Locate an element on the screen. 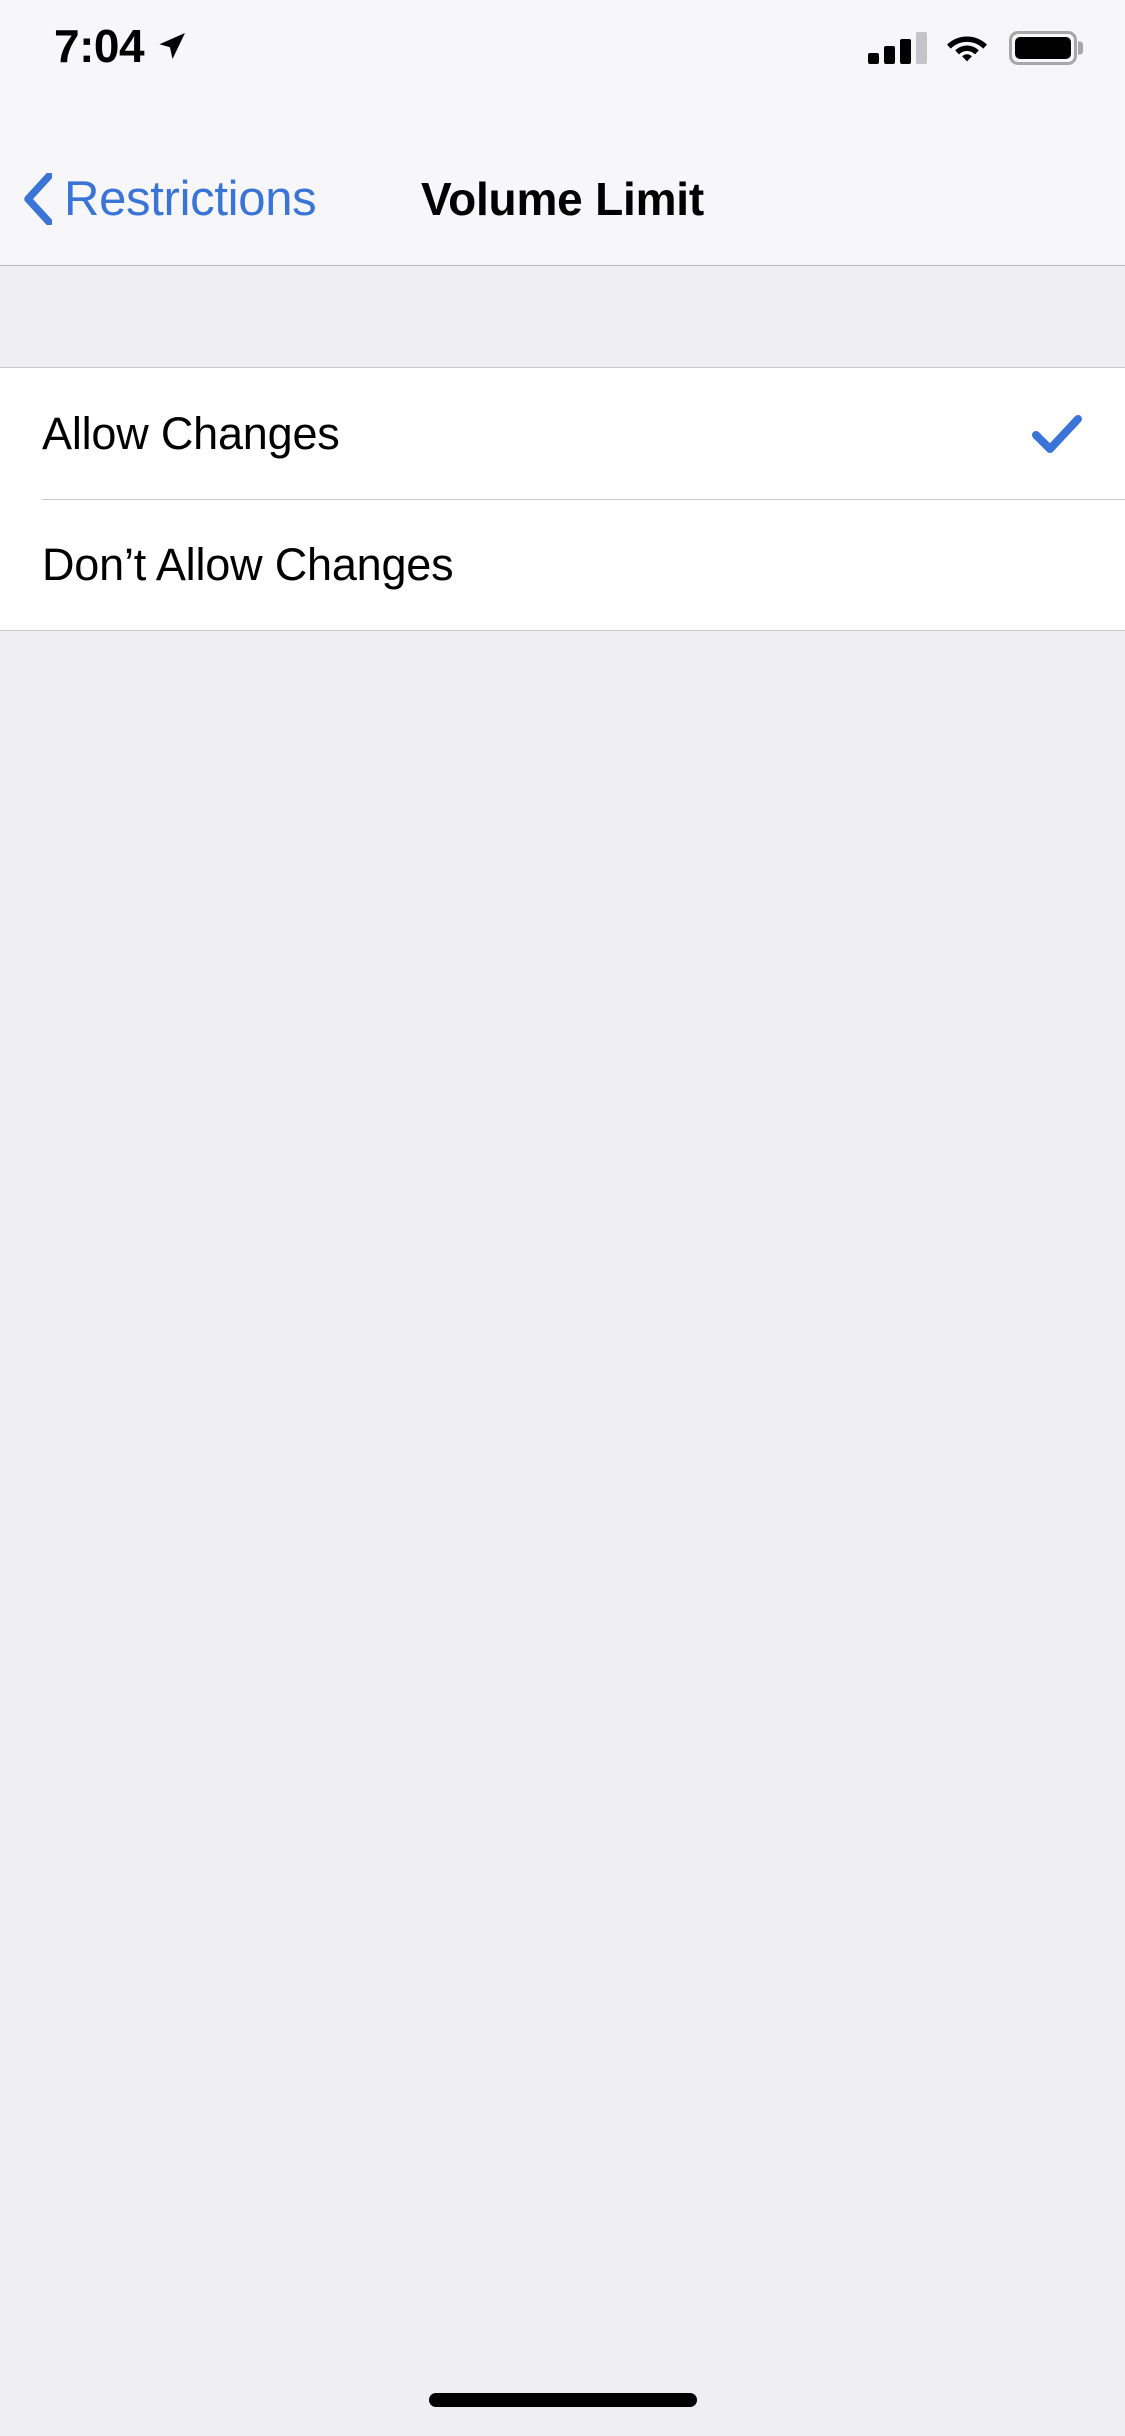 The image size is (1125, 2436). navigation-bar: Restrictions Volume Limit is located at coordinates (562, 199).